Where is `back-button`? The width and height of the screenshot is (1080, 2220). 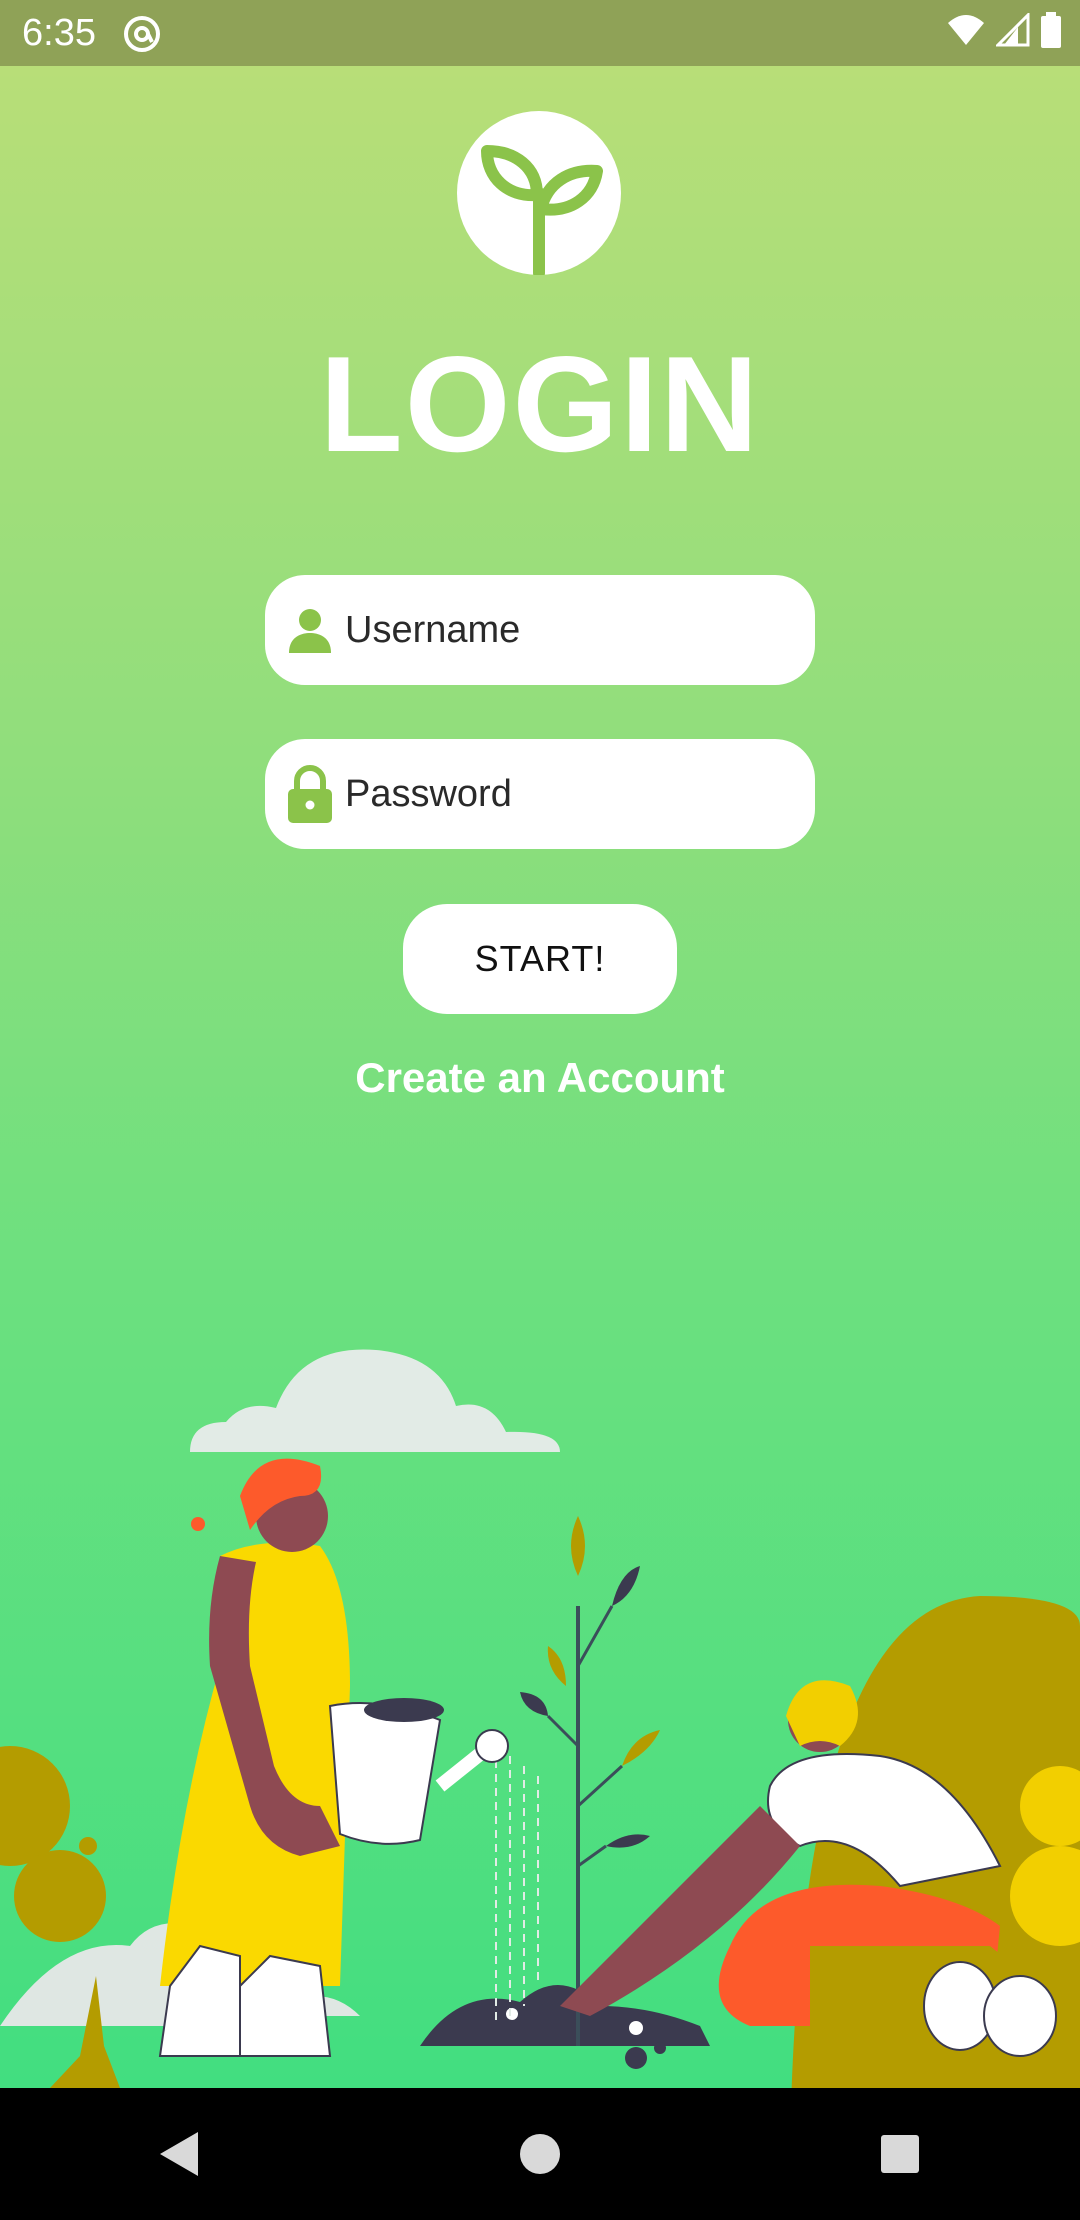
back-button is located at coordinates (180, 2154).